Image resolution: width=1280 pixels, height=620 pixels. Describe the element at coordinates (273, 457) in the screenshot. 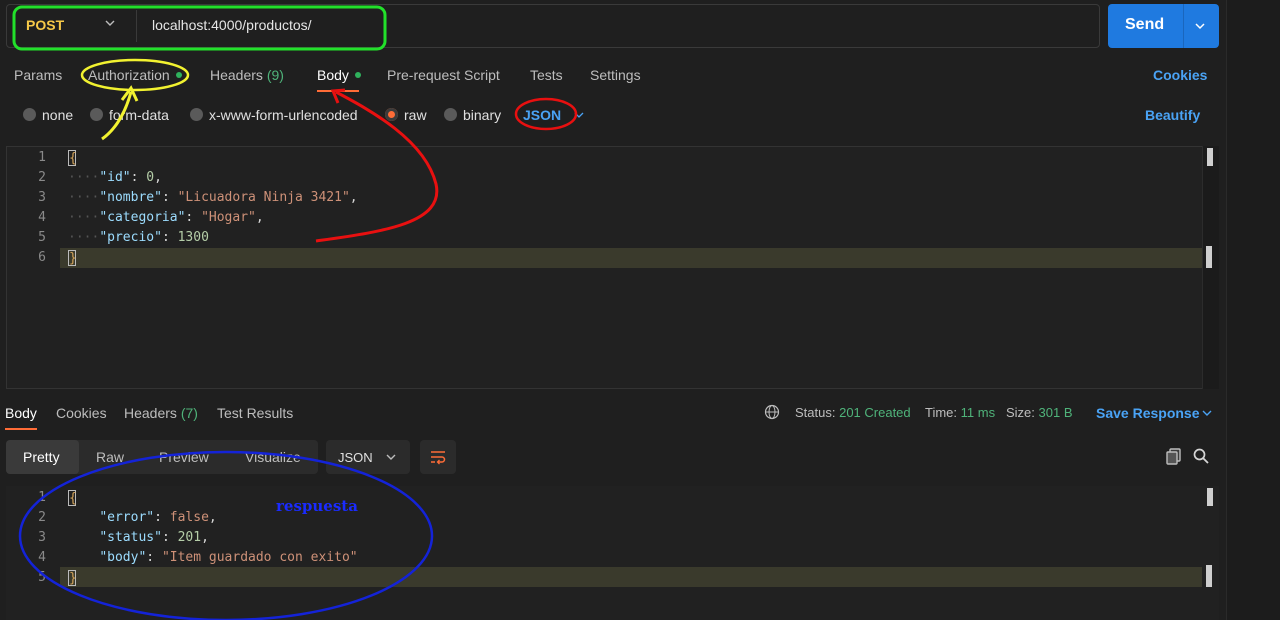

I see `view-visualize: Visualize` at that location.